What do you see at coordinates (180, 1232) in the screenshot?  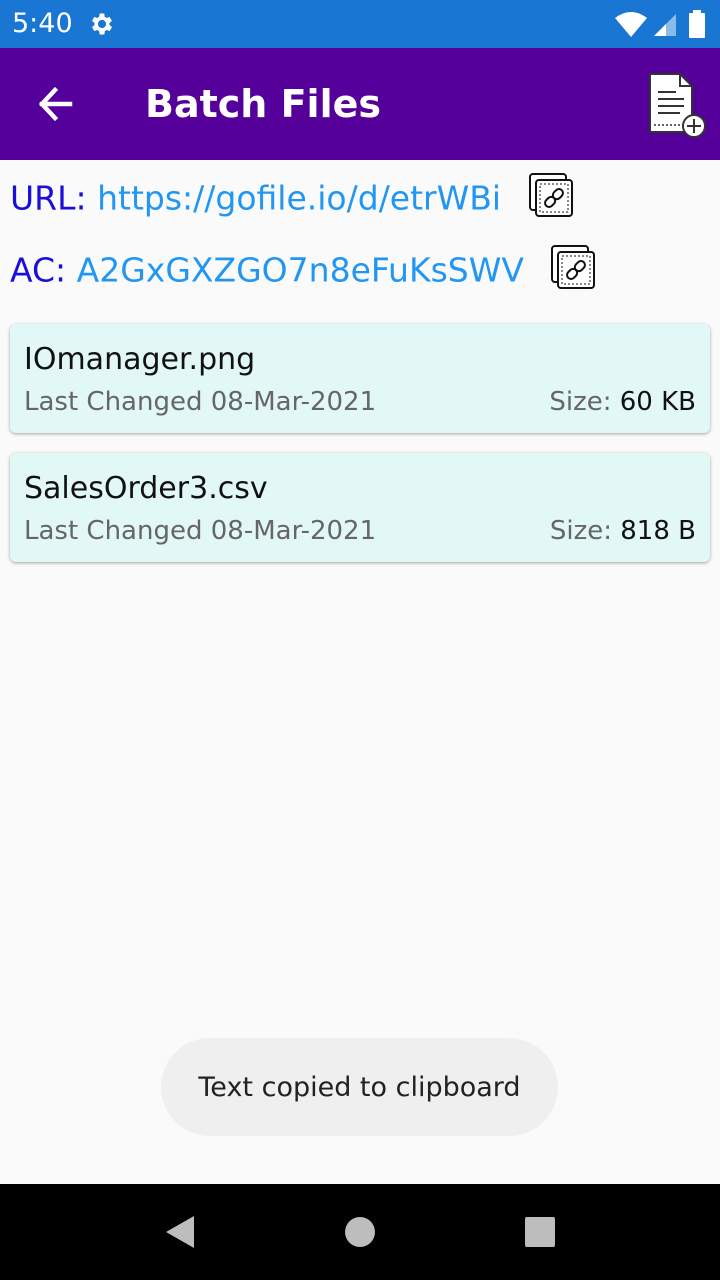 I see `nav-back-icon` at bounding box center [180, 1232].